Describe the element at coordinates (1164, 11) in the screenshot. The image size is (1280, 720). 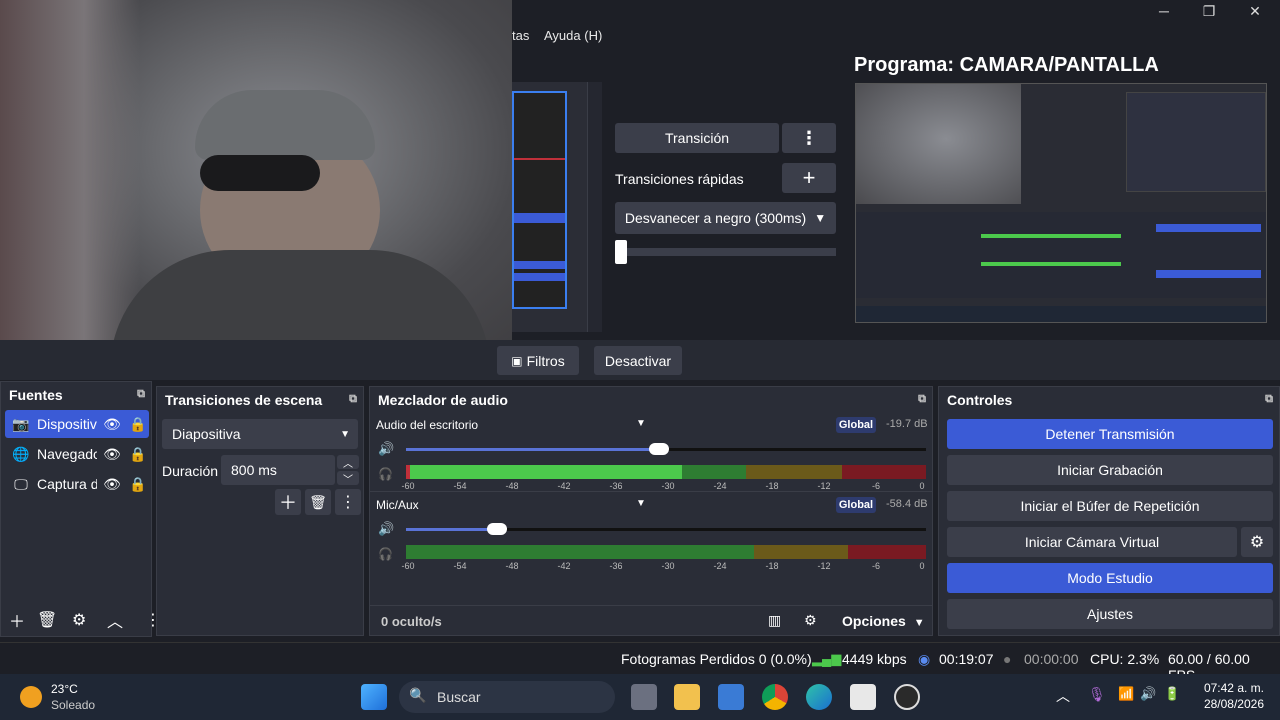
I see `minimize-button: ─` at that location.